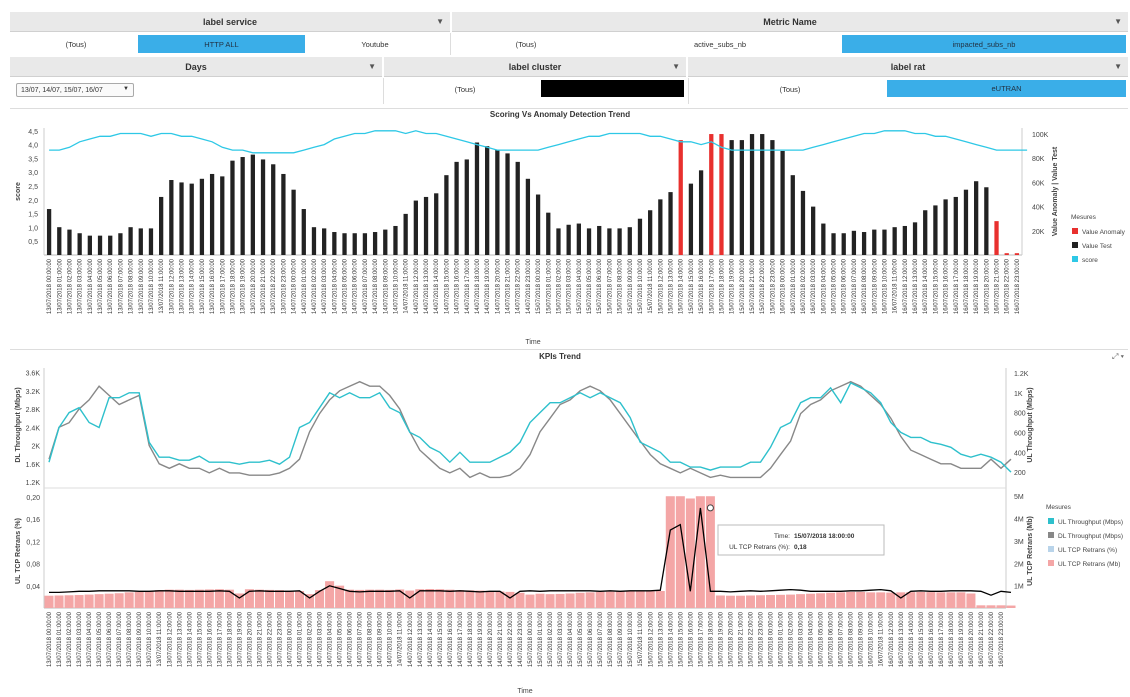 The image size is (1130, 697). What do you see at coordinates (804, 286) in the screenshot?
I see `x-tick-label: 16/07/2018 02:00:00` at bounding box center [804, 286].